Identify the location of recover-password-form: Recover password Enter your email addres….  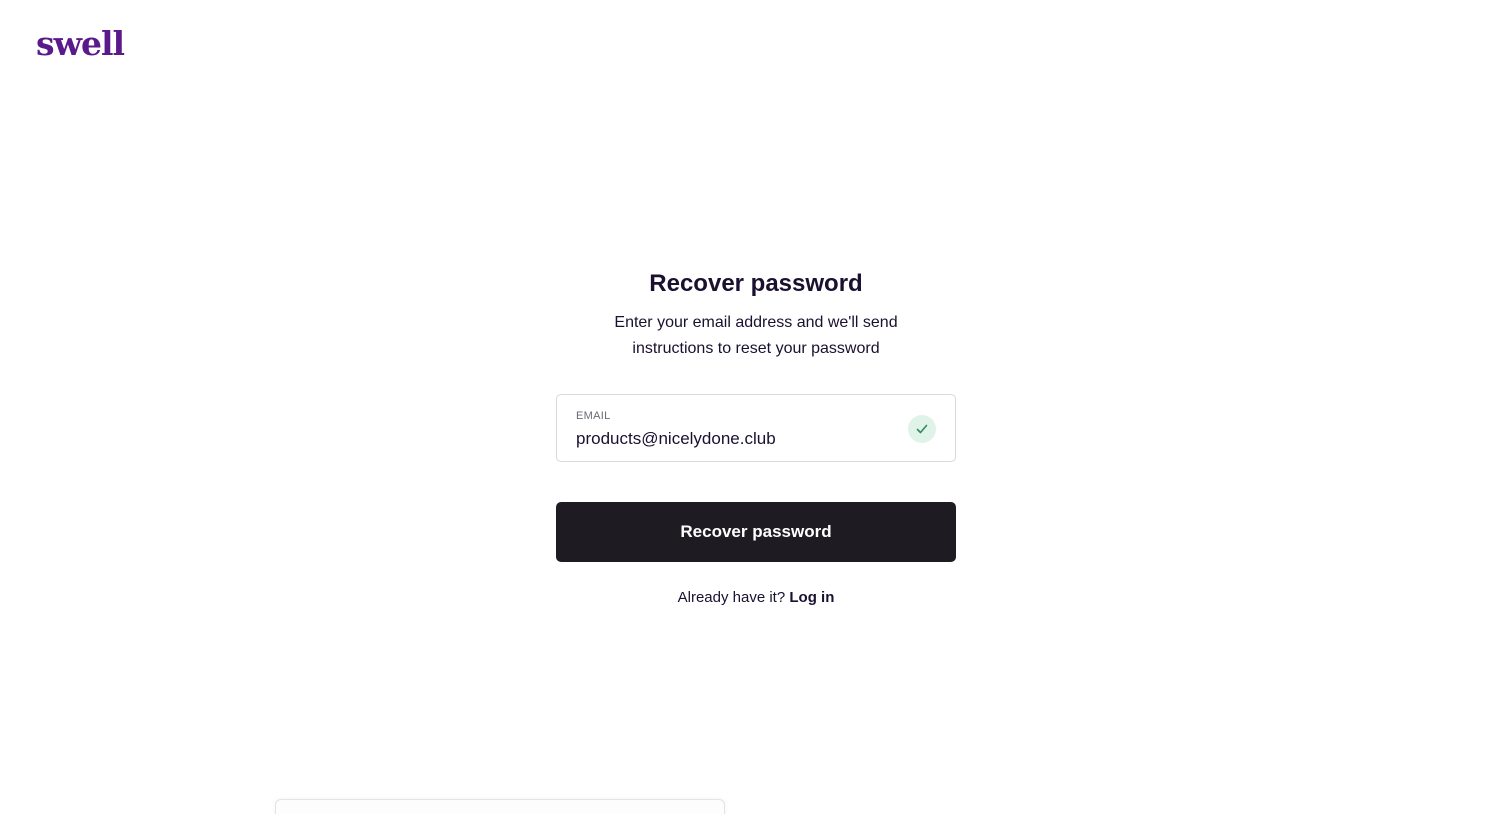
(756, 437).